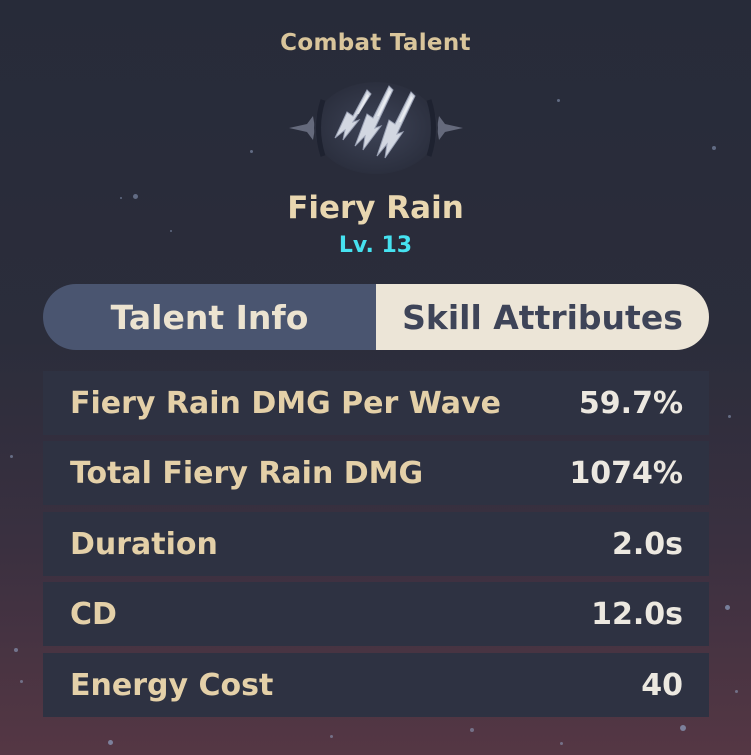 This screenshot has width=751, height=755. I want to click on attribute-name: CD, so click(93, 614).